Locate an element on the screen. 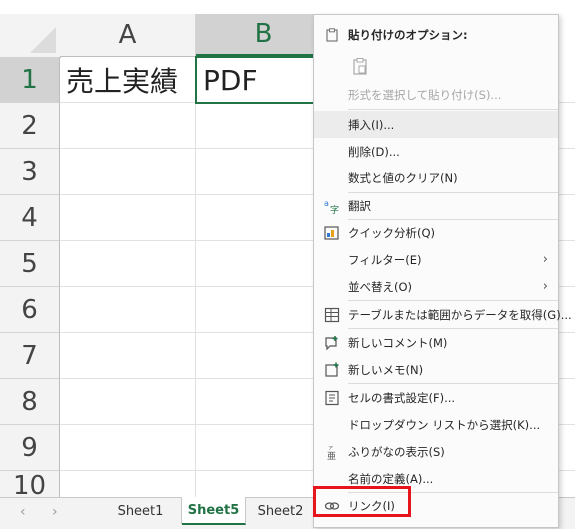 This screenshot has height=529, width=575. menu-item-link: リンク(I) is located at coordinates (436, 505).